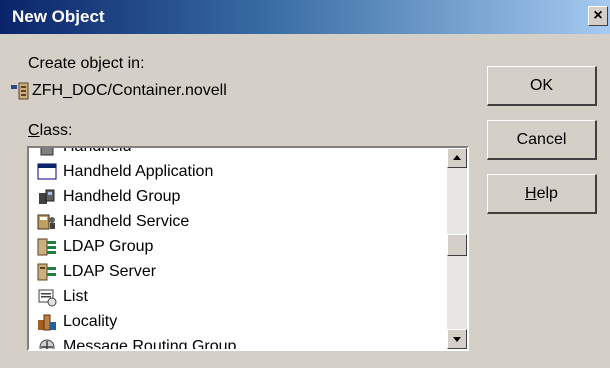 The image size is (610, 368). I want to click on window-app-icon, so click(47, 171).